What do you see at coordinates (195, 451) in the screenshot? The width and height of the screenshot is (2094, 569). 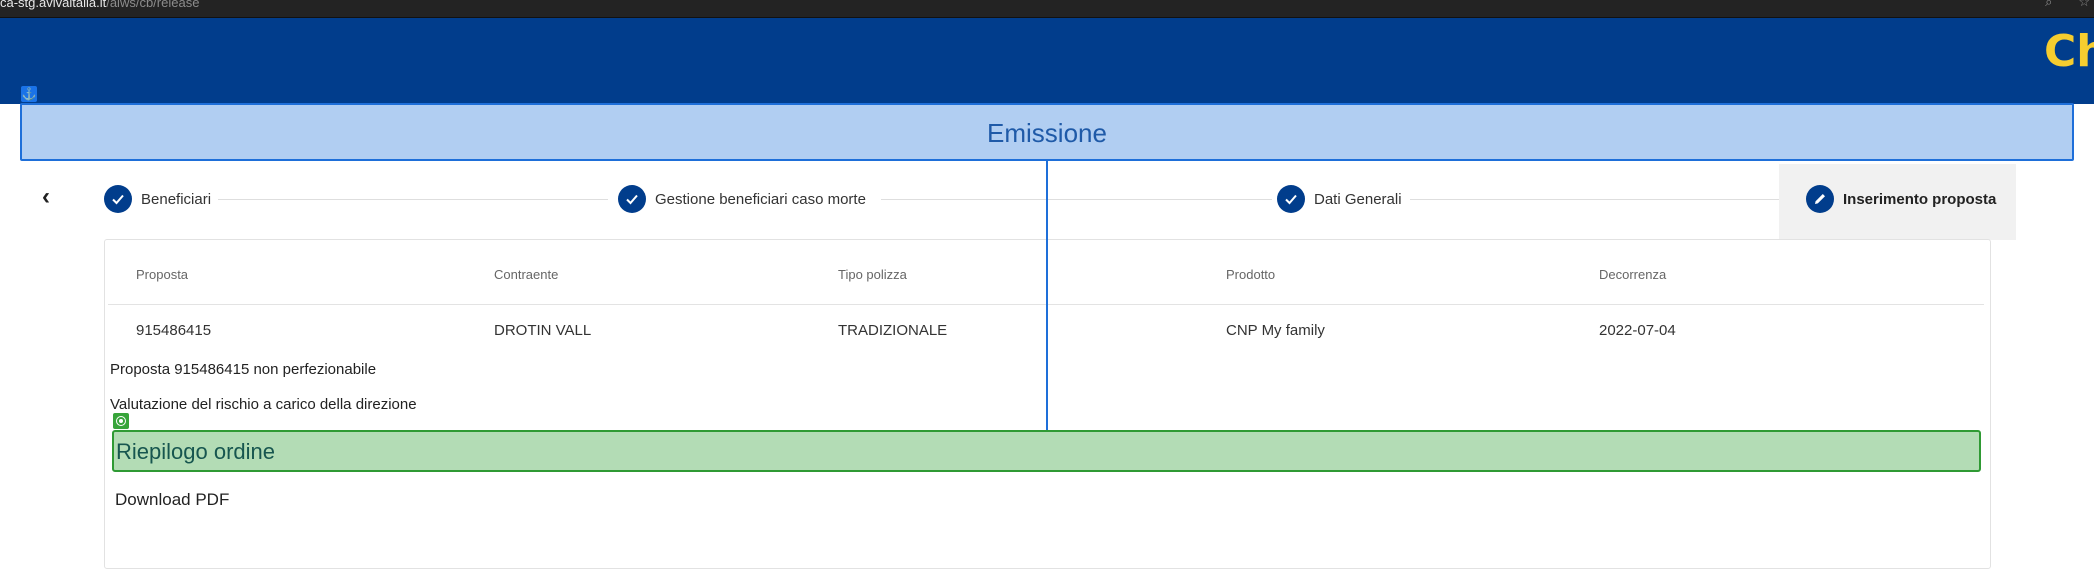 I see `order-summary-title: Riepilogo ordine` at bounding box center [195, 451].